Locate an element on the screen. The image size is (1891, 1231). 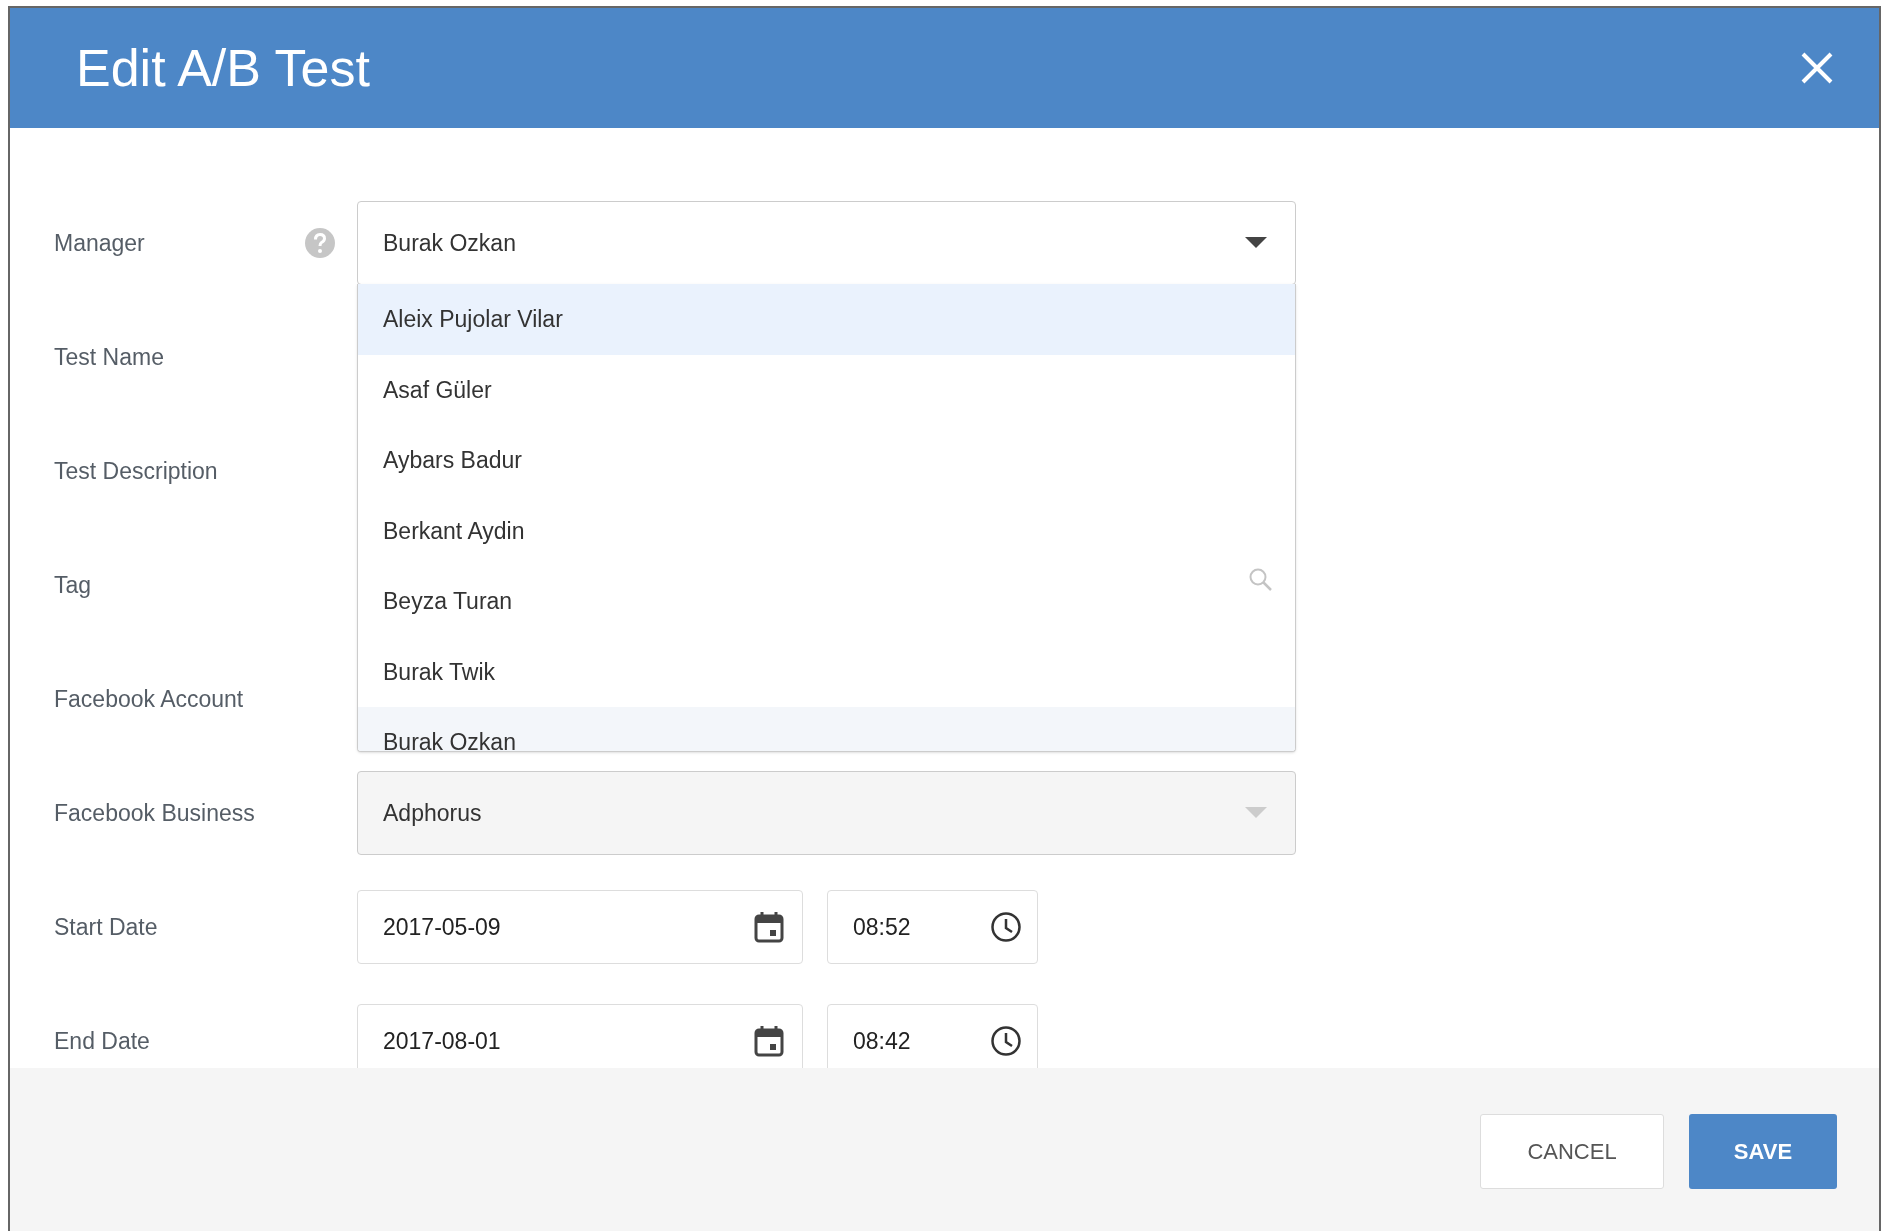
dropdown-option: Aybars Badur is located at coordinates (826, 460).